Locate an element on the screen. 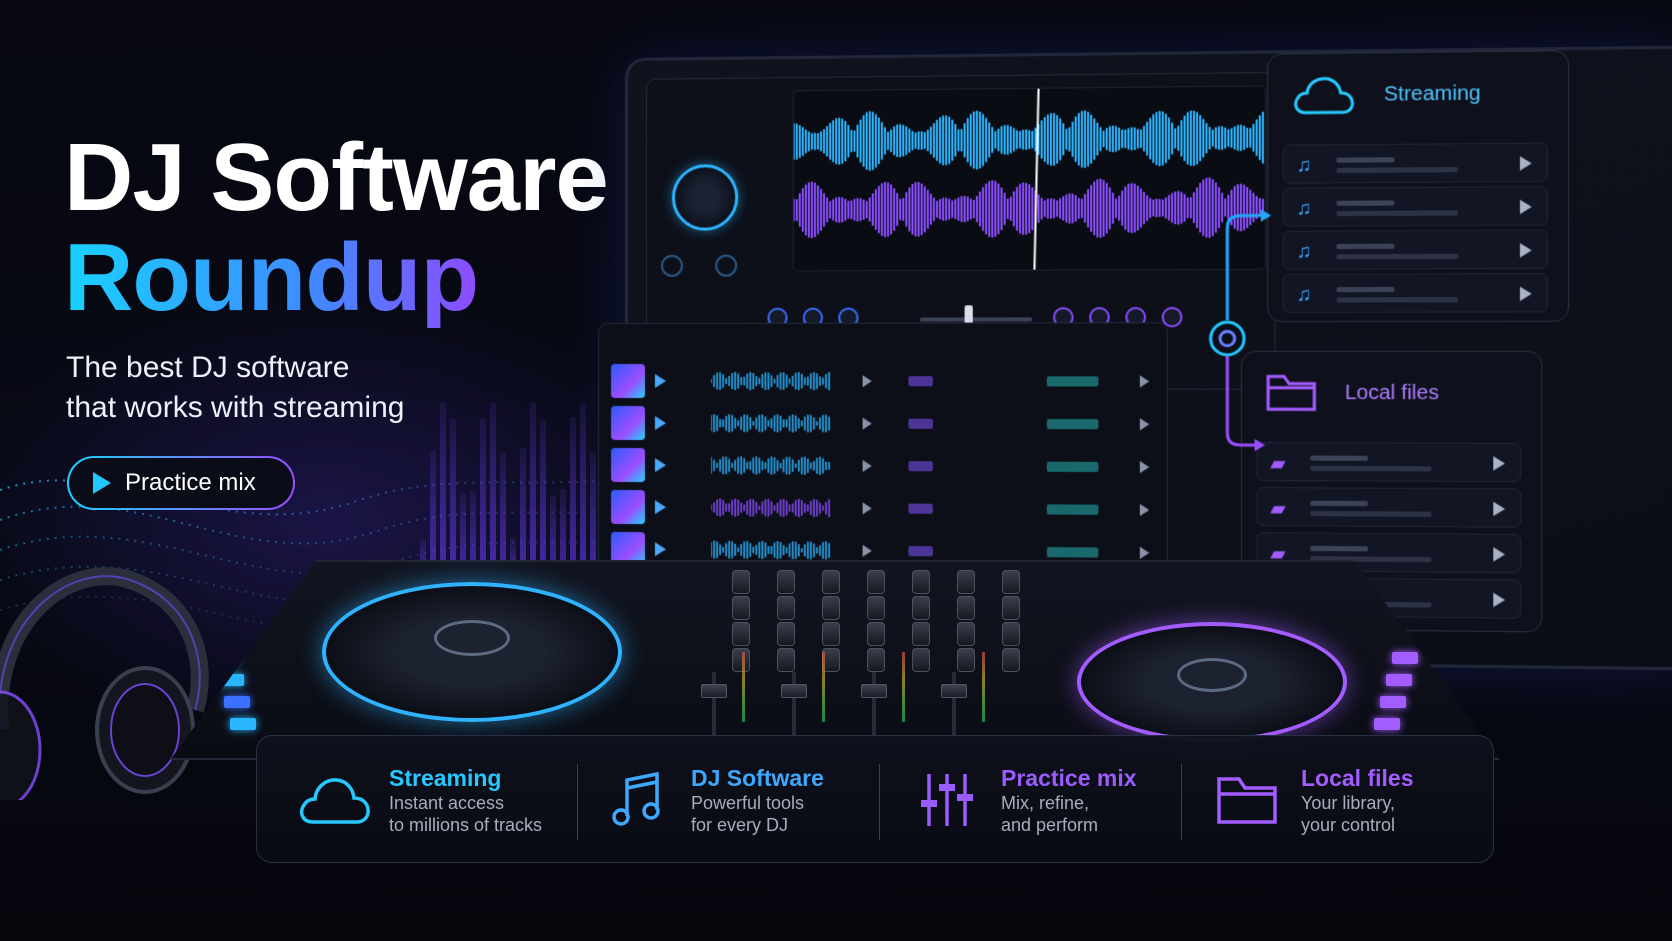  cue-button is located at coordinates (671, 265).